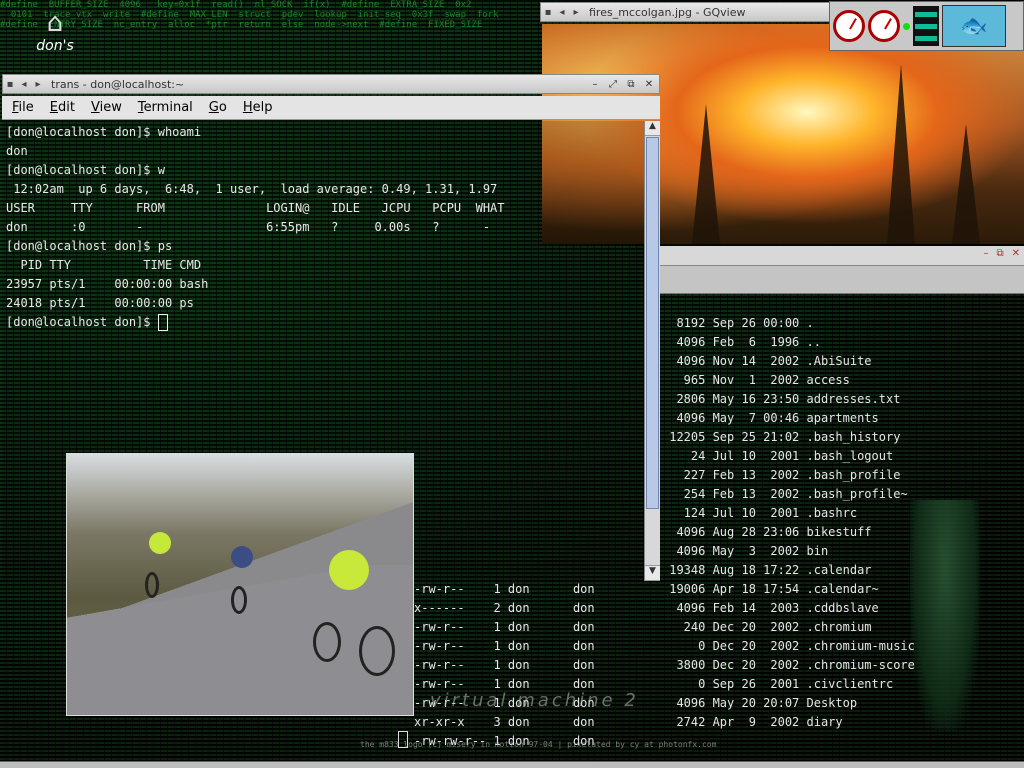  What do you see at coordinates (767, 627) in the screenshot?
I see `list-item: 240 Dec 20 2002 .chromium` at bounding box center [767, 627].